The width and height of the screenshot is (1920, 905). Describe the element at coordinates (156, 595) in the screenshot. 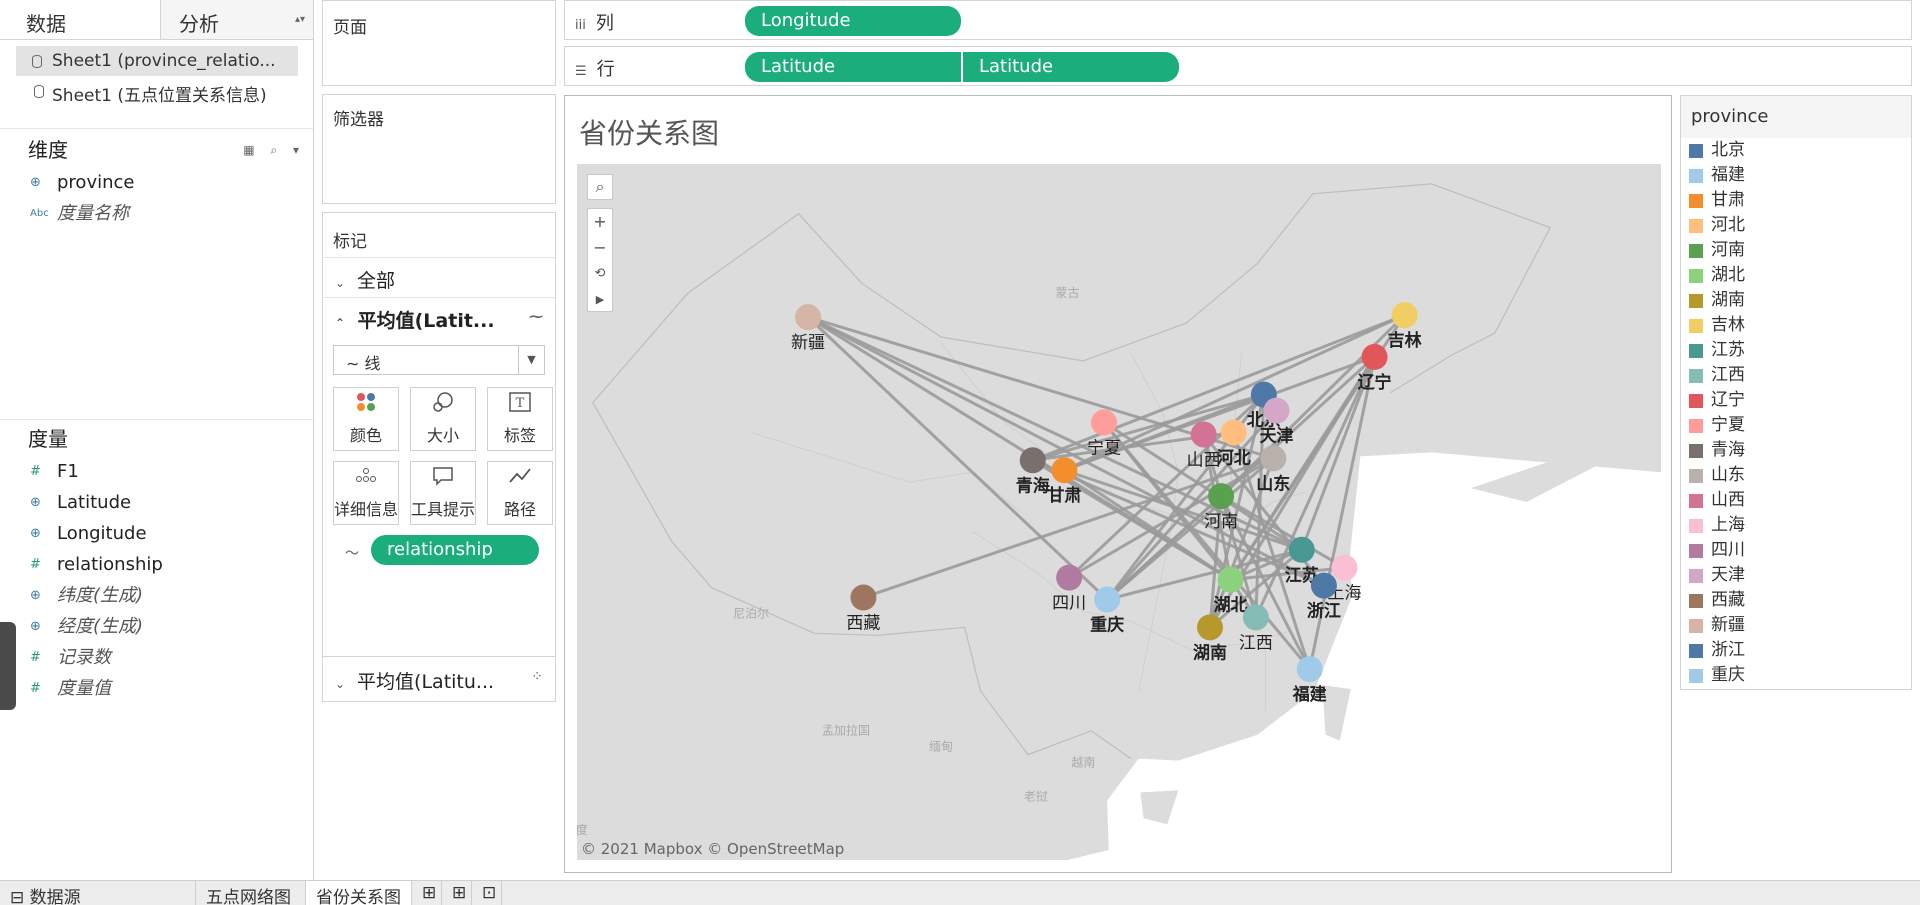

I see `measure-field: ⊕ 纬度(生成)` at that location.